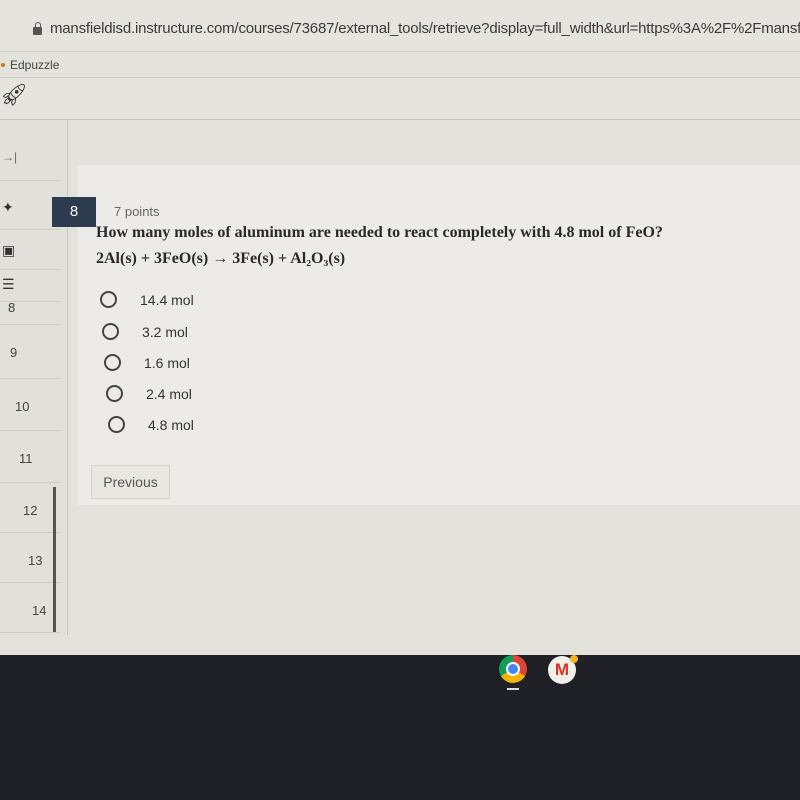 This screenshot has width=800, height=800. Describe the element at coordinates (8, 207) in the screenshot. I see `pin-icon: ✦` at that location.